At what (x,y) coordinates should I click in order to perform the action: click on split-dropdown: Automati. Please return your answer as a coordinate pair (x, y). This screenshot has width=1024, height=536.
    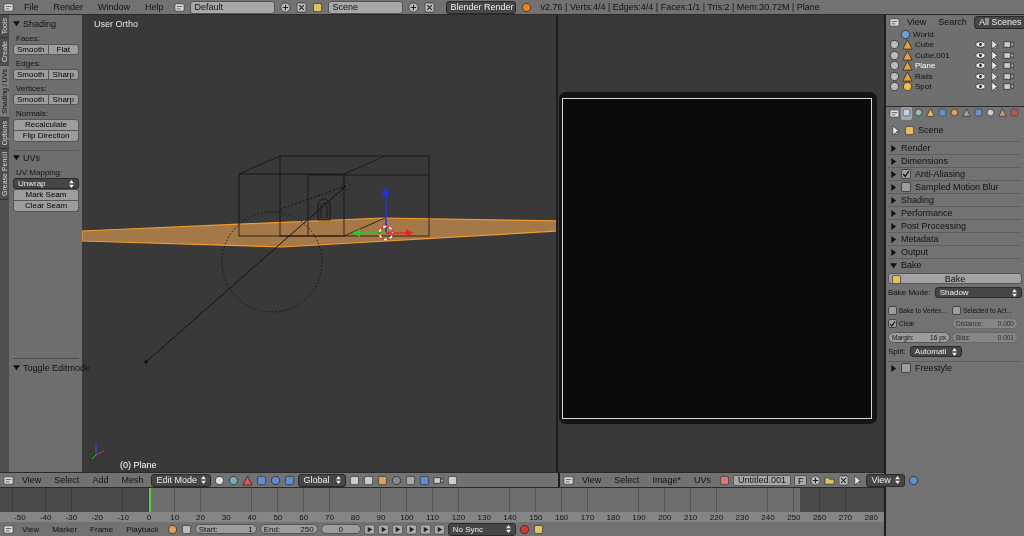
    Looking at the image, I should click on (935, 351).